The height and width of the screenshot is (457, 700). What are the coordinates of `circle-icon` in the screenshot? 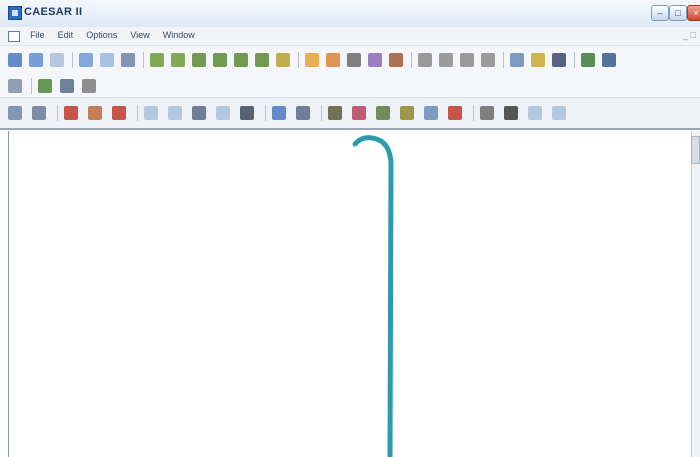 It's located at (487, 113).